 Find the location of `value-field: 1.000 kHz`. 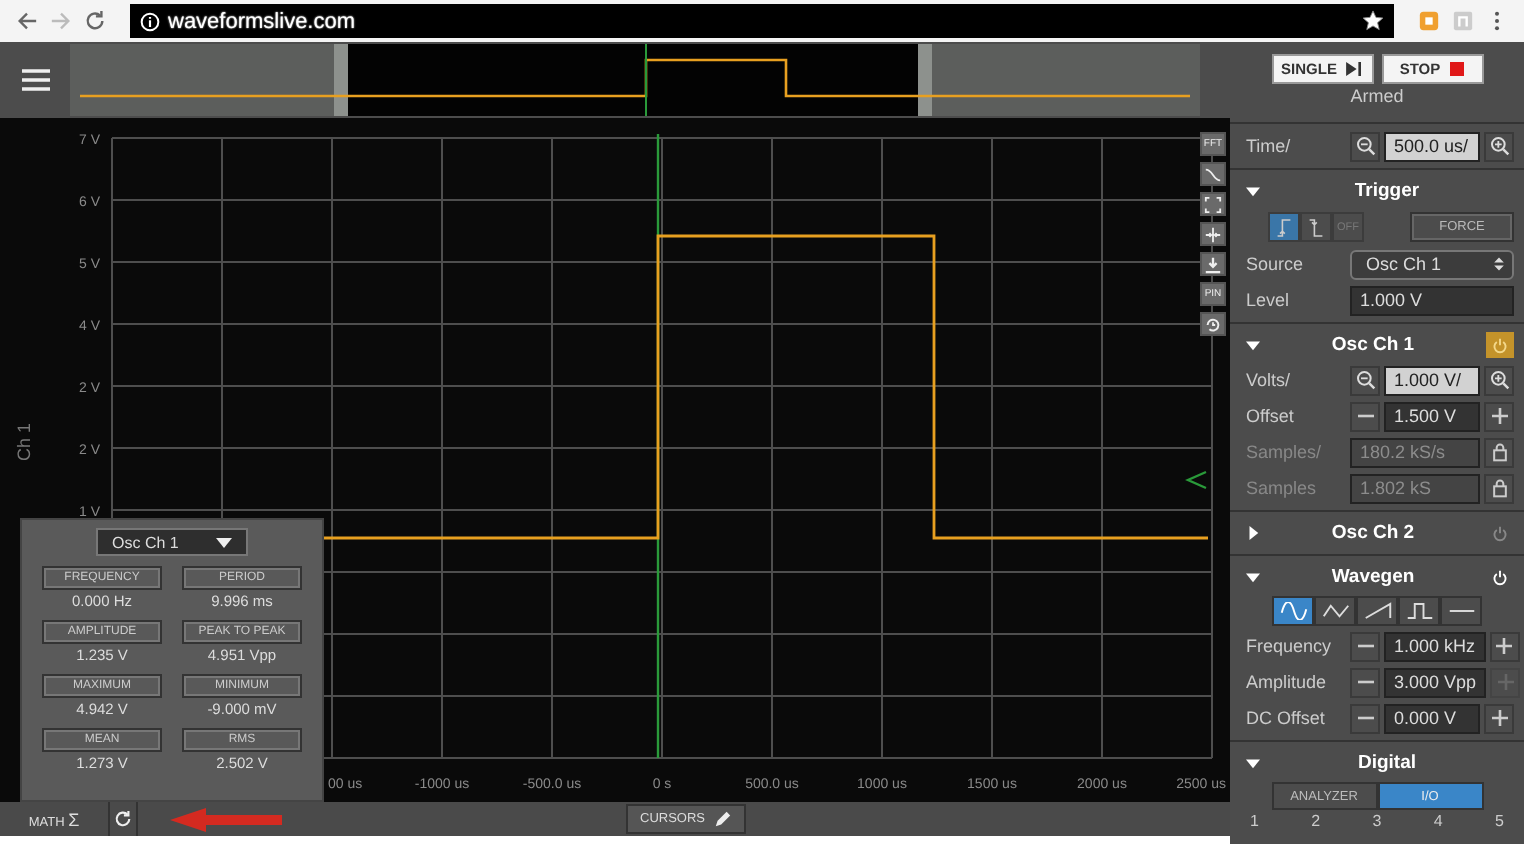

value-field: 1.000 kHz is located at coordinates (1435, 646).